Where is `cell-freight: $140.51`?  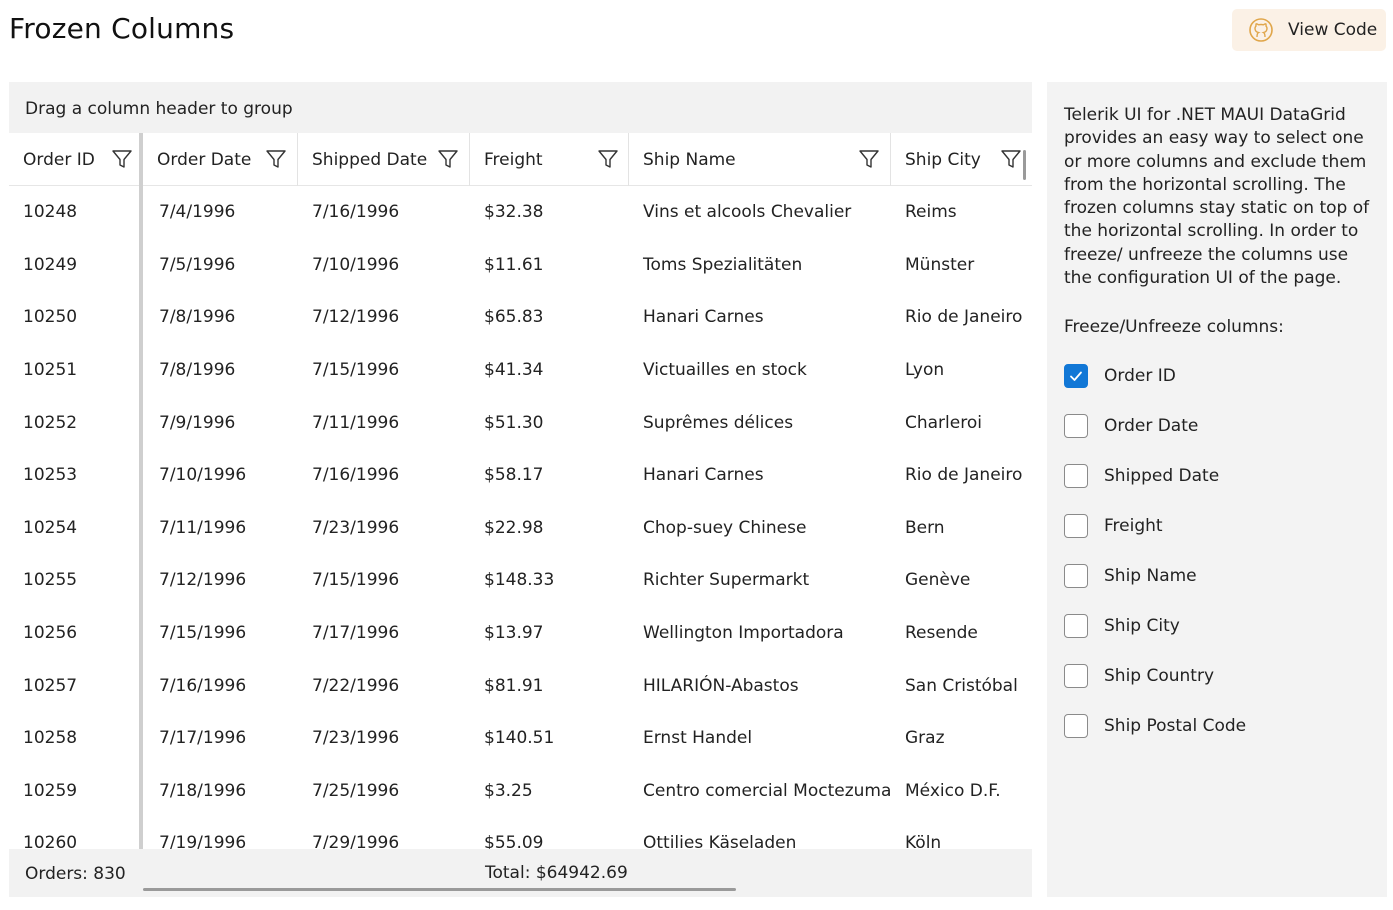
cell-freight: $140.51 is located at coordinates (549, 738).